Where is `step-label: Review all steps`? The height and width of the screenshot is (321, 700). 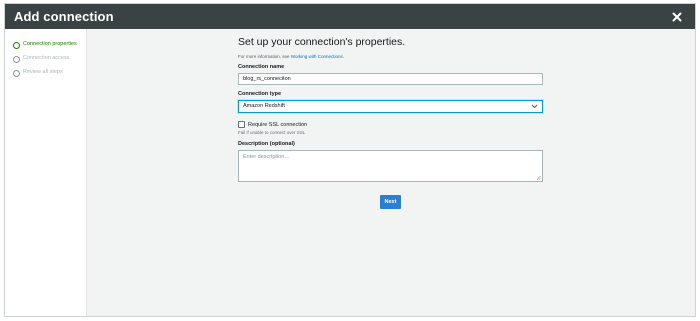 step-label: Review all steps is located at coordinates (43, 72).